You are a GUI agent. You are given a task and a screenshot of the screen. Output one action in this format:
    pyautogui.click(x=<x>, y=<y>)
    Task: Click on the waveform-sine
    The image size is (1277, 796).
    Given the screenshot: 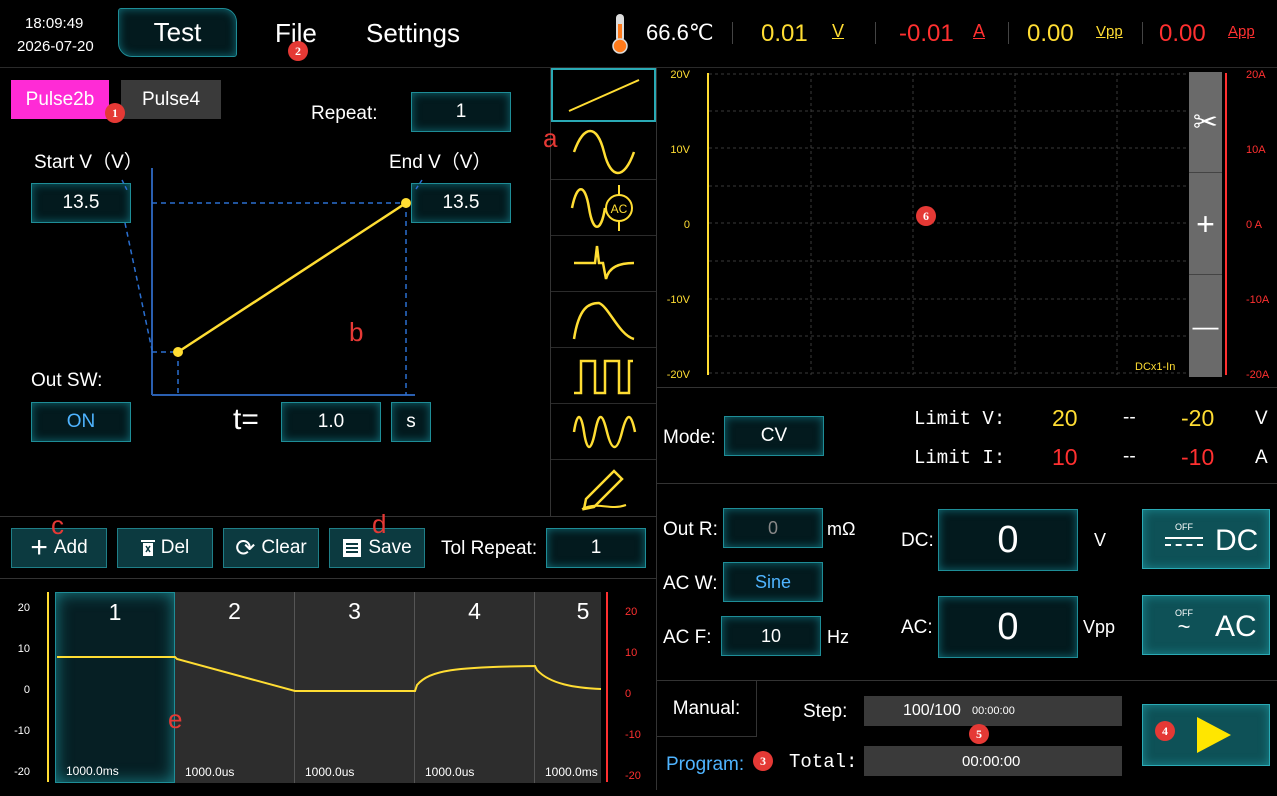 What is the action you would take?
    pyautogui.click(x=603, y=152)
    